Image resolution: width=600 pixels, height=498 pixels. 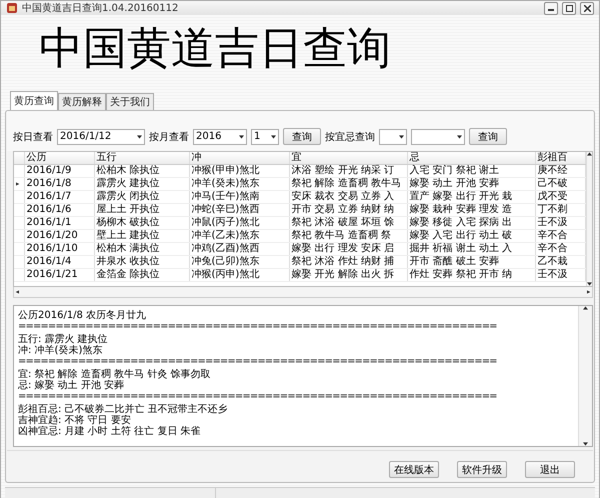 What do you see at coordinates (226, 184) in the screenshot?
I see `table-cell: 冲羊(癸未)煞东` at bounding box center [226, 184].